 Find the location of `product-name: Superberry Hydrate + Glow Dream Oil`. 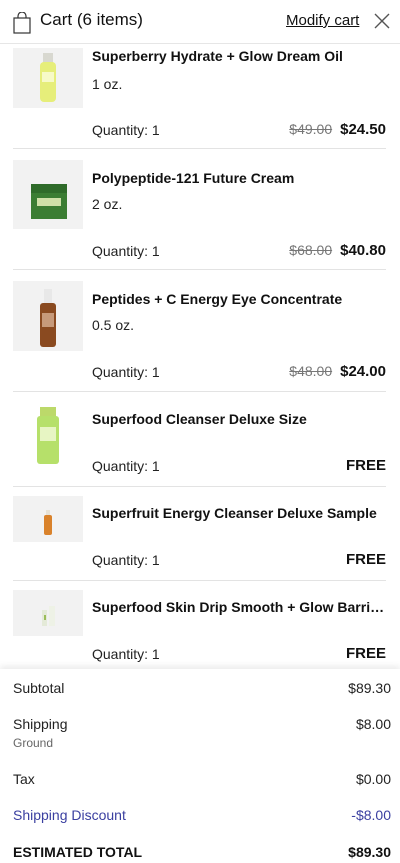

product-name: Superberry Hydrate + Glow Dream Oil is located at coordinates (217, 56).